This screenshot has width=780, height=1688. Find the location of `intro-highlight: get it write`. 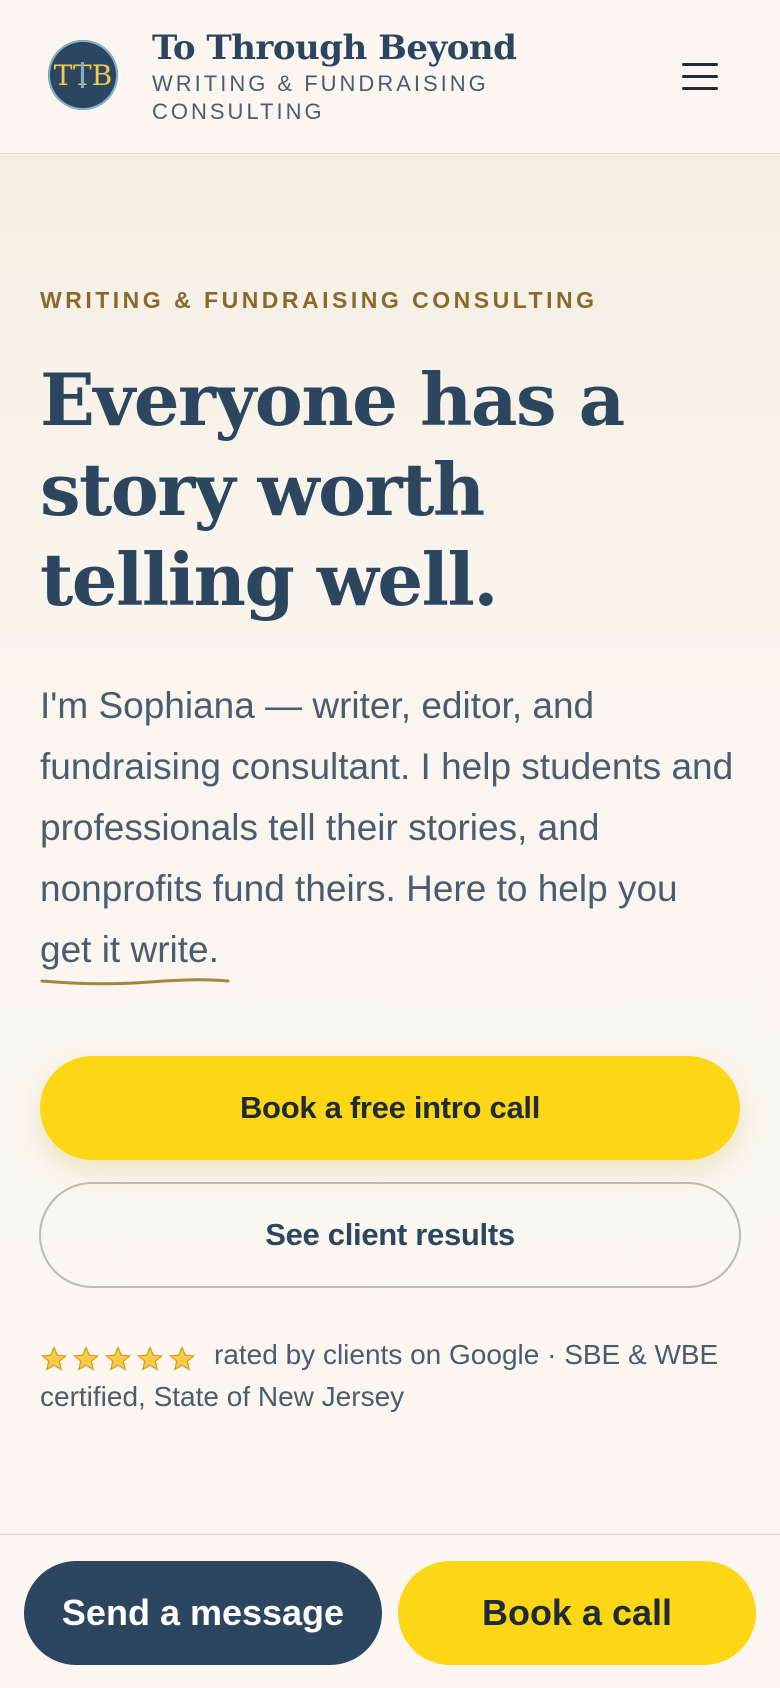

intro-highlight: get it write is located at coordinates (135, 952).